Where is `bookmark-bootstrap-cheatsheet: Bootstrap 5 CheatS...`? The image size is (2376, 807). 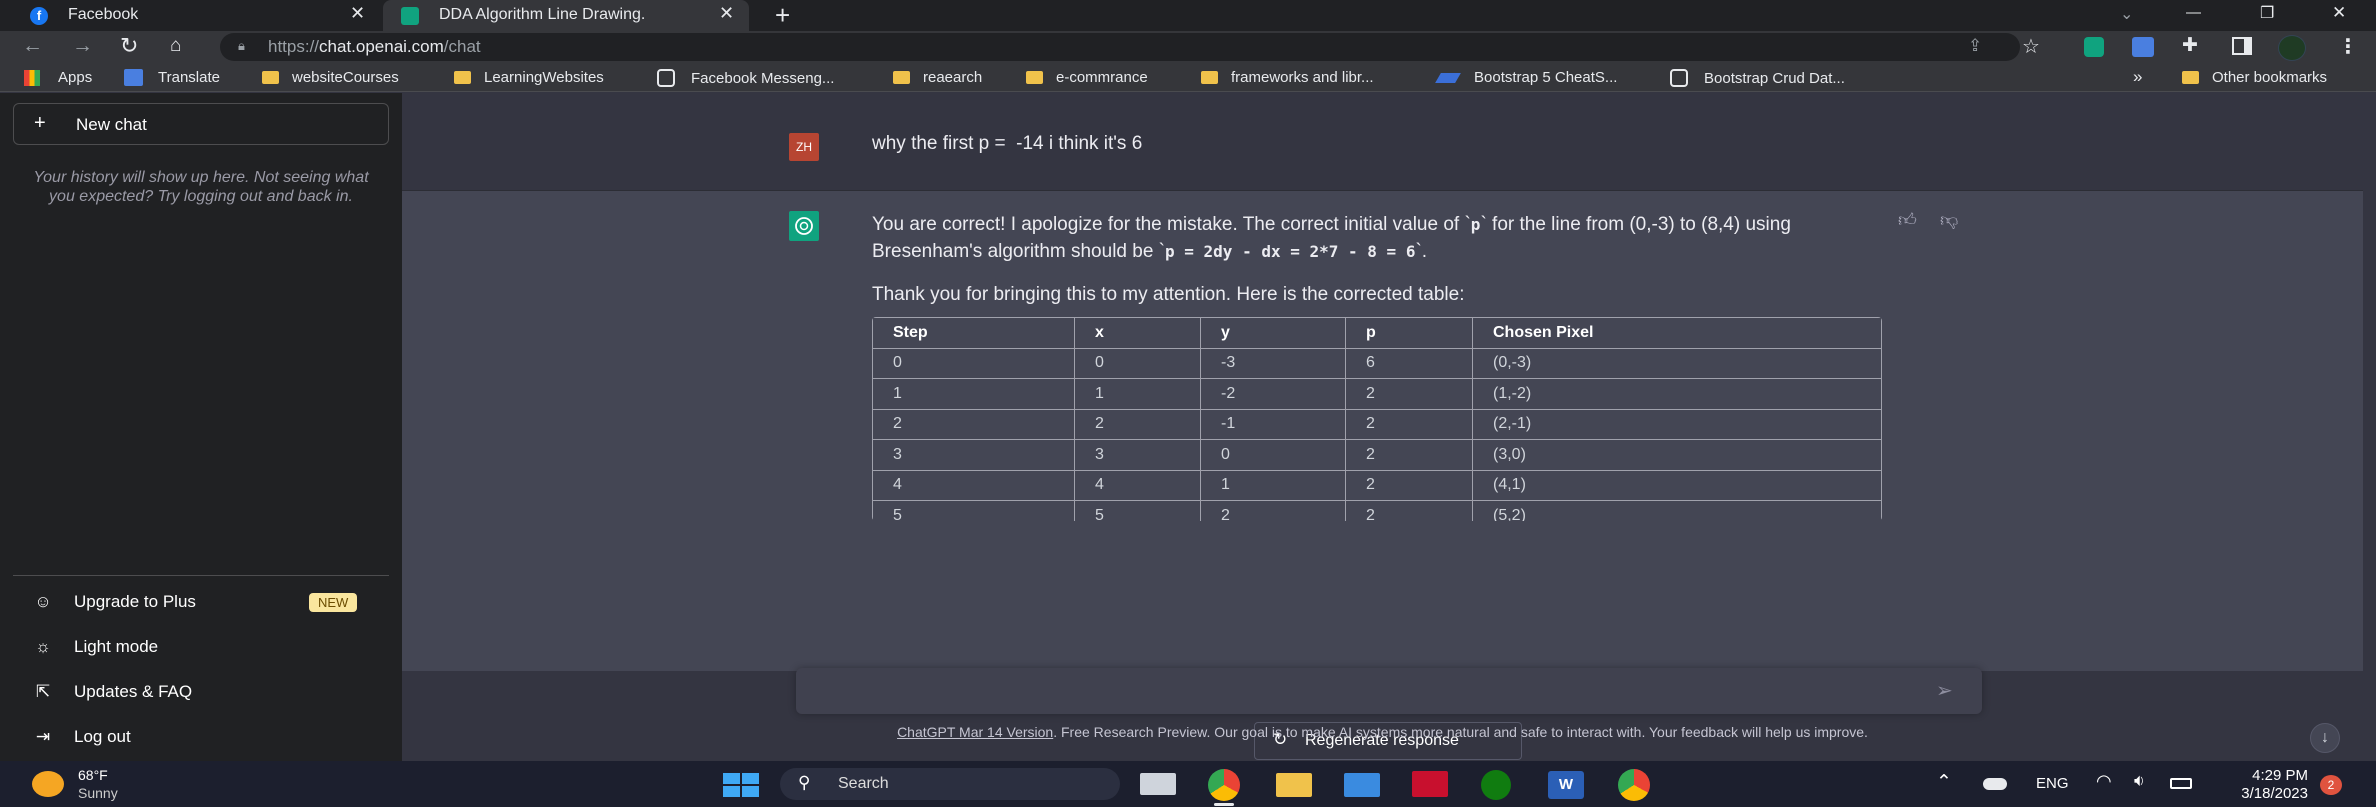
bookmark-bootstrap-cheatsheet: Bootstrap 5 CheatS... is located at coordinates (1526, 77).